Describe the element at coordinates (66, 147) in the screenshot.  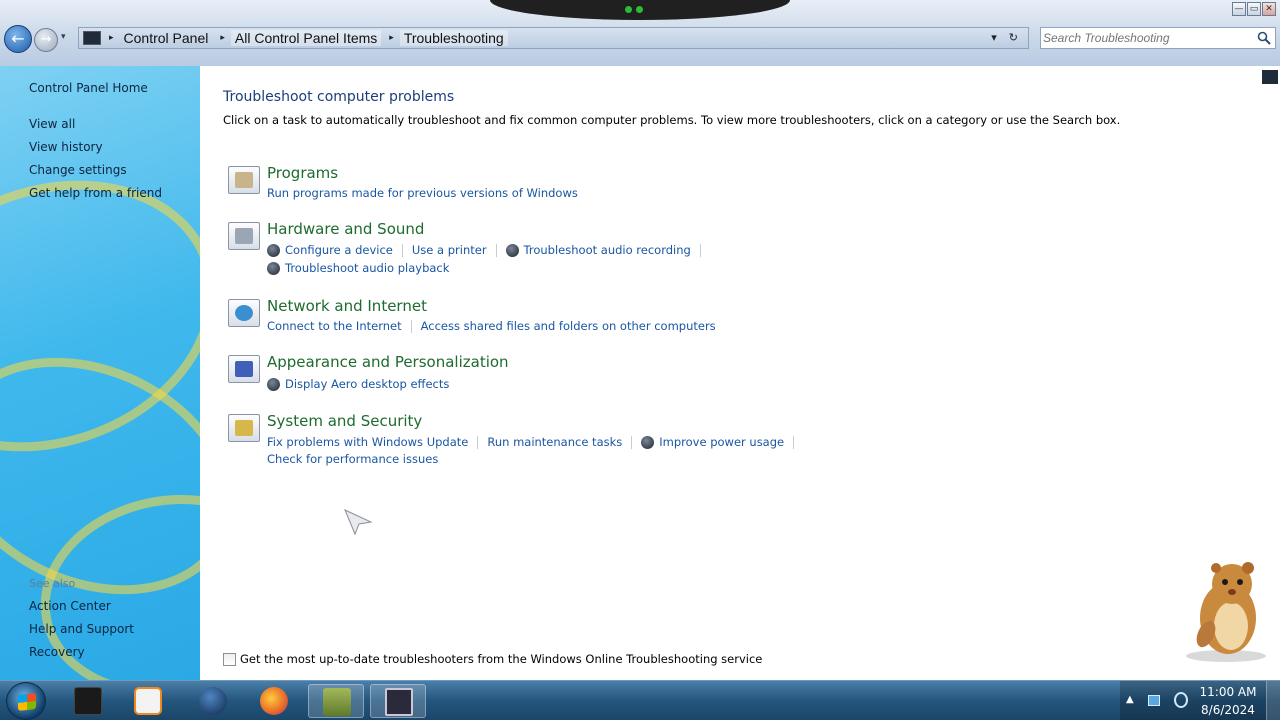
I see `sidebar-item-view-history: View history` at that location.